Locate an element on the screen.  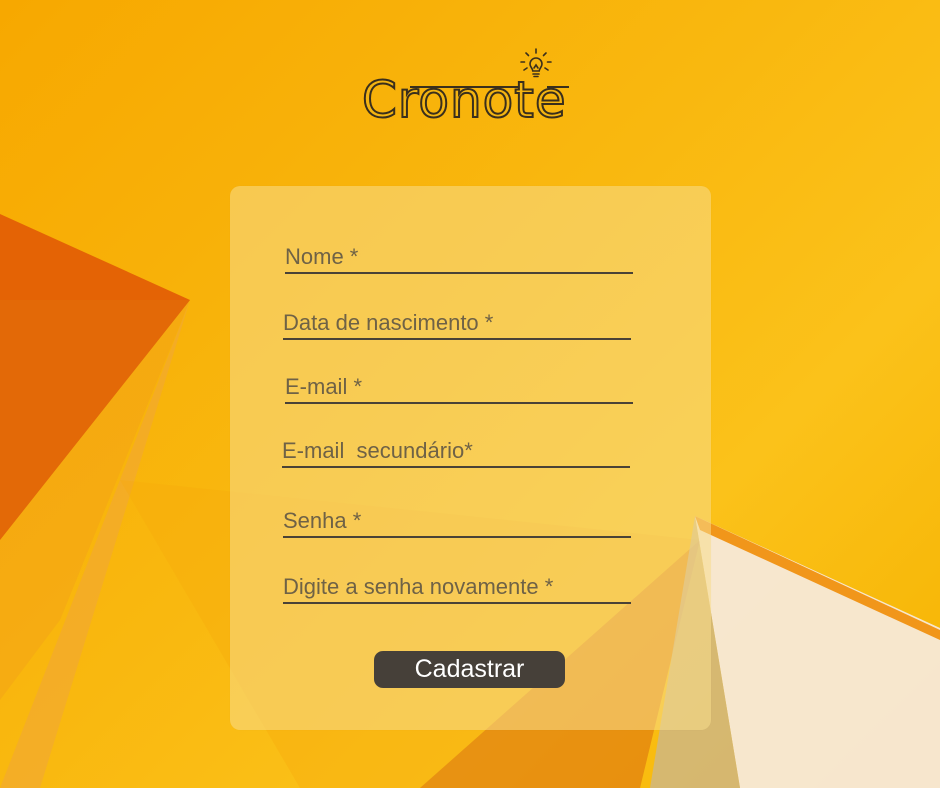
birthdate-input is located at coordinates (457, 323).